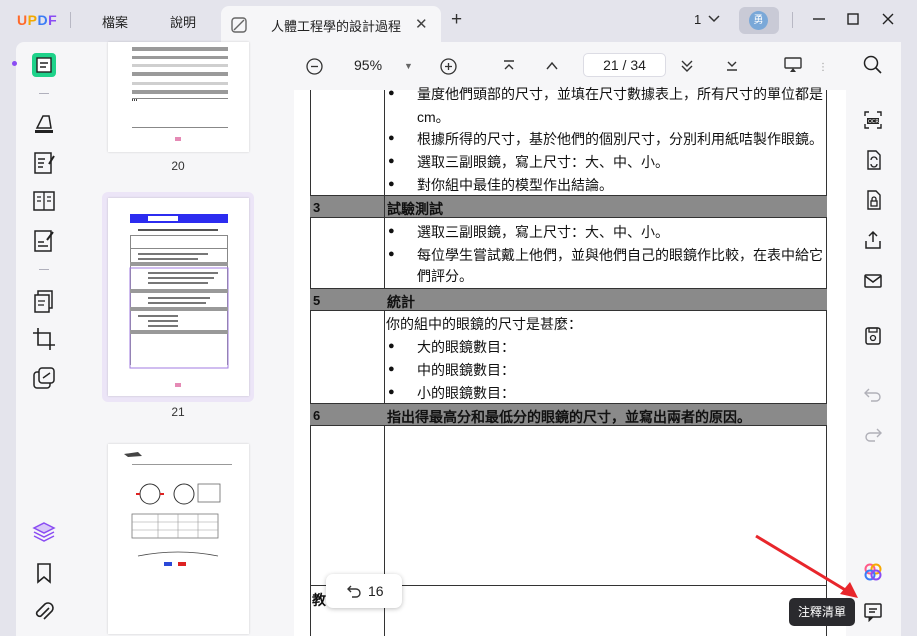  What do you see at coordinates (823, 67) in the screenshot?
I see `more-icon: ⋮` at bounding box center [823, 67].